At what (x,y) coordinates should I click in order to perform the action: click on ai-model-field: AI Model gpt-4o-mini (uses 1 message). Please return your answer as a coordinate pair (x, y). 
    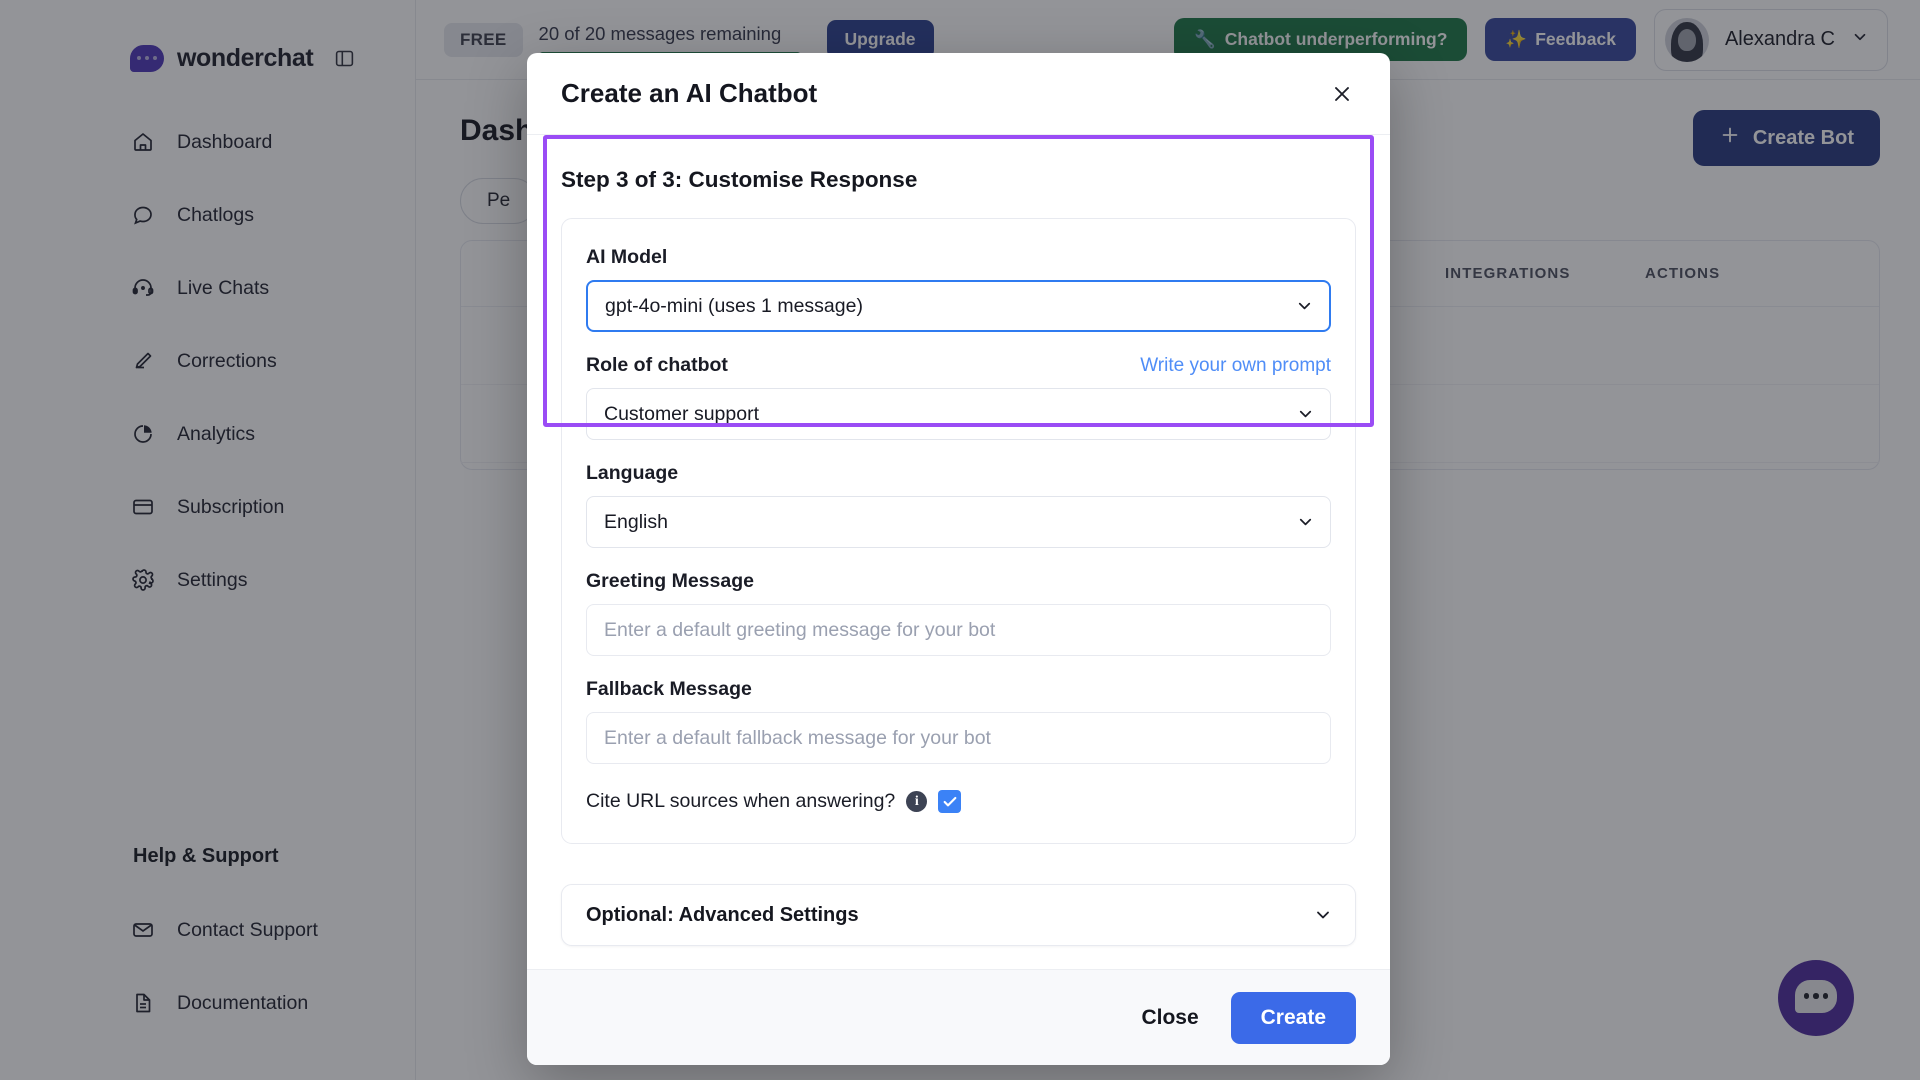
    Looking at the image, I should click on (958, 289).